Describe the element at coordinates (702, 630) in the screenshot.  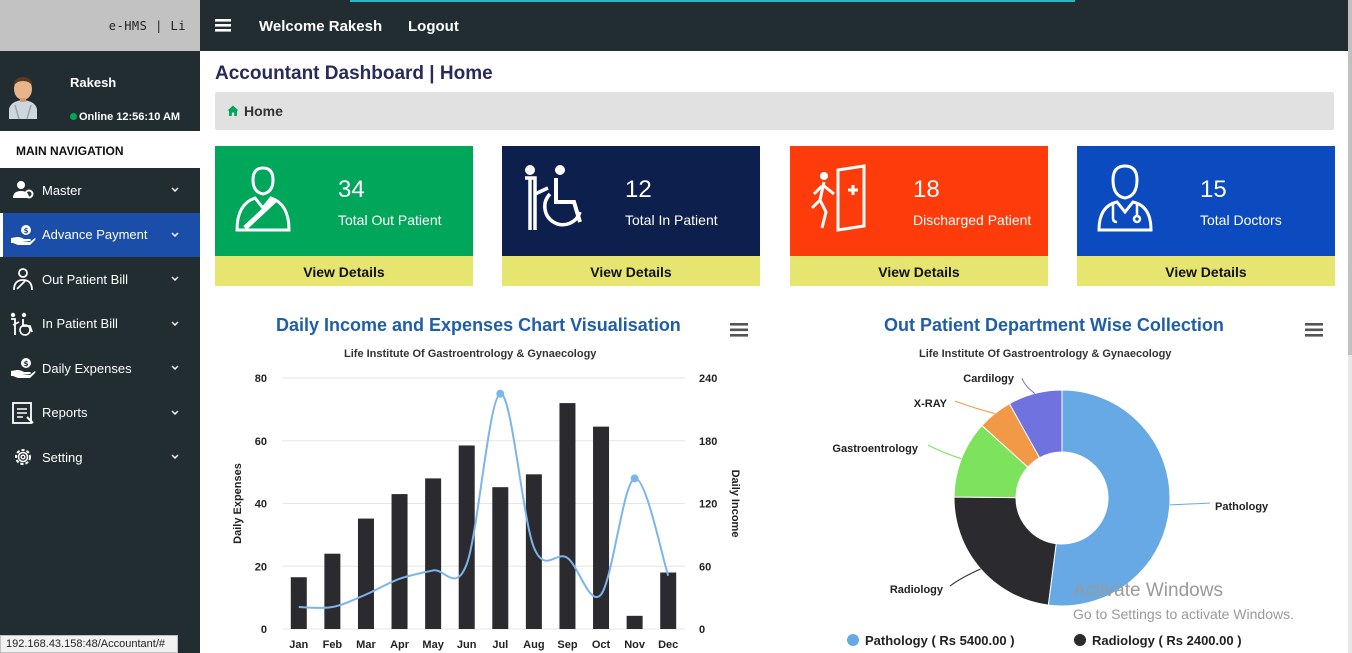
I see `y2-tick-label: 0` at that location.